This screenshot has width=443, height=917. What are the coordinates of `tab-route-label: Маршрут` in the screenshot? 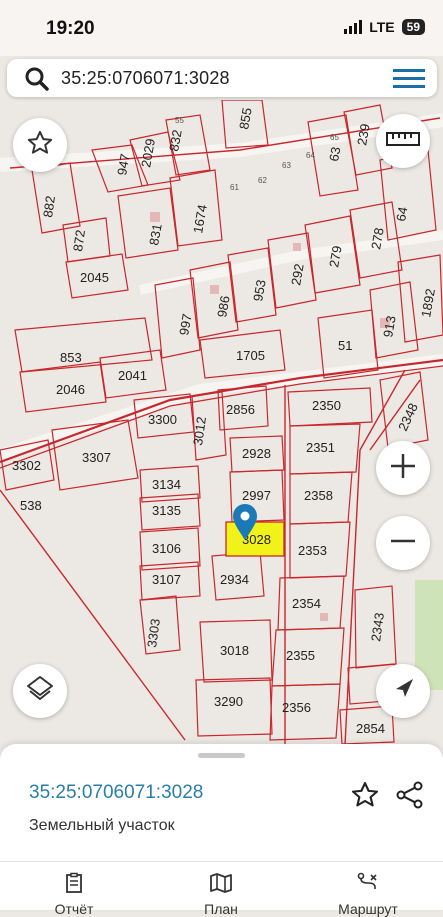 It's located at (368, 909).